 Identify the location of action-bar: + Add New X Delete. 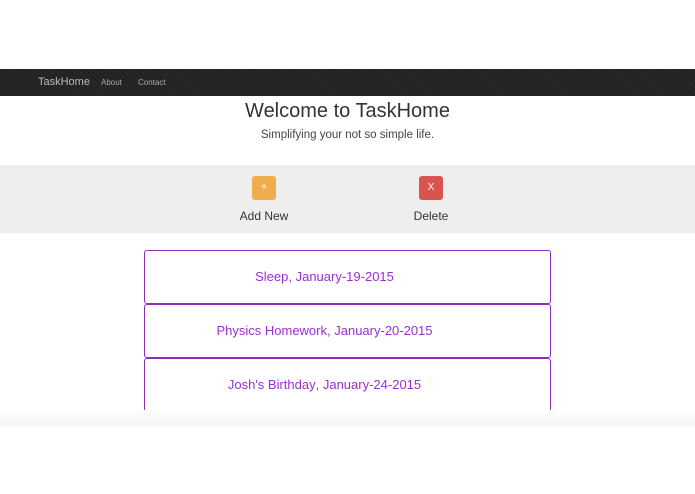
(347, 199).